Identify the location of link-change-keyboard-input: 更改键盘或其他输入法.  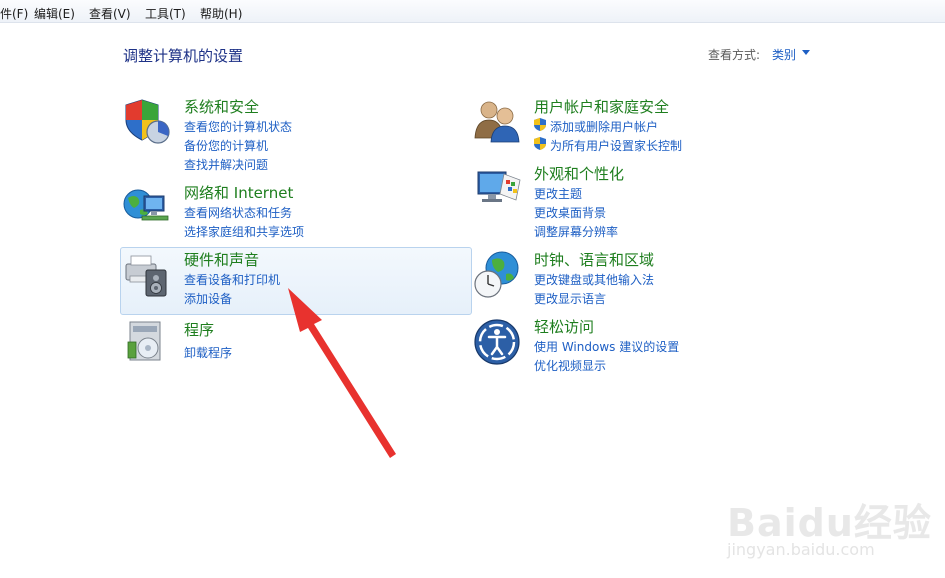
(594, 279).